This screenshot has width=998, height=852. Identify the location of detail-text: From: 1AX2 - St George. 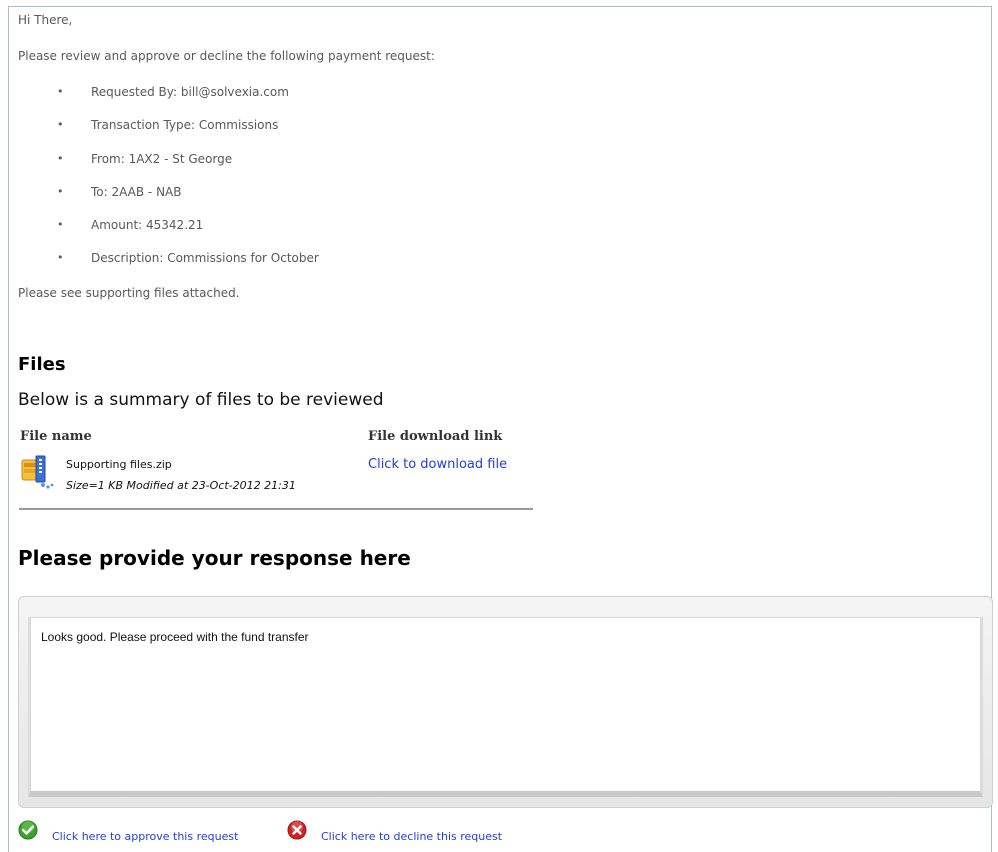
(162, 159).